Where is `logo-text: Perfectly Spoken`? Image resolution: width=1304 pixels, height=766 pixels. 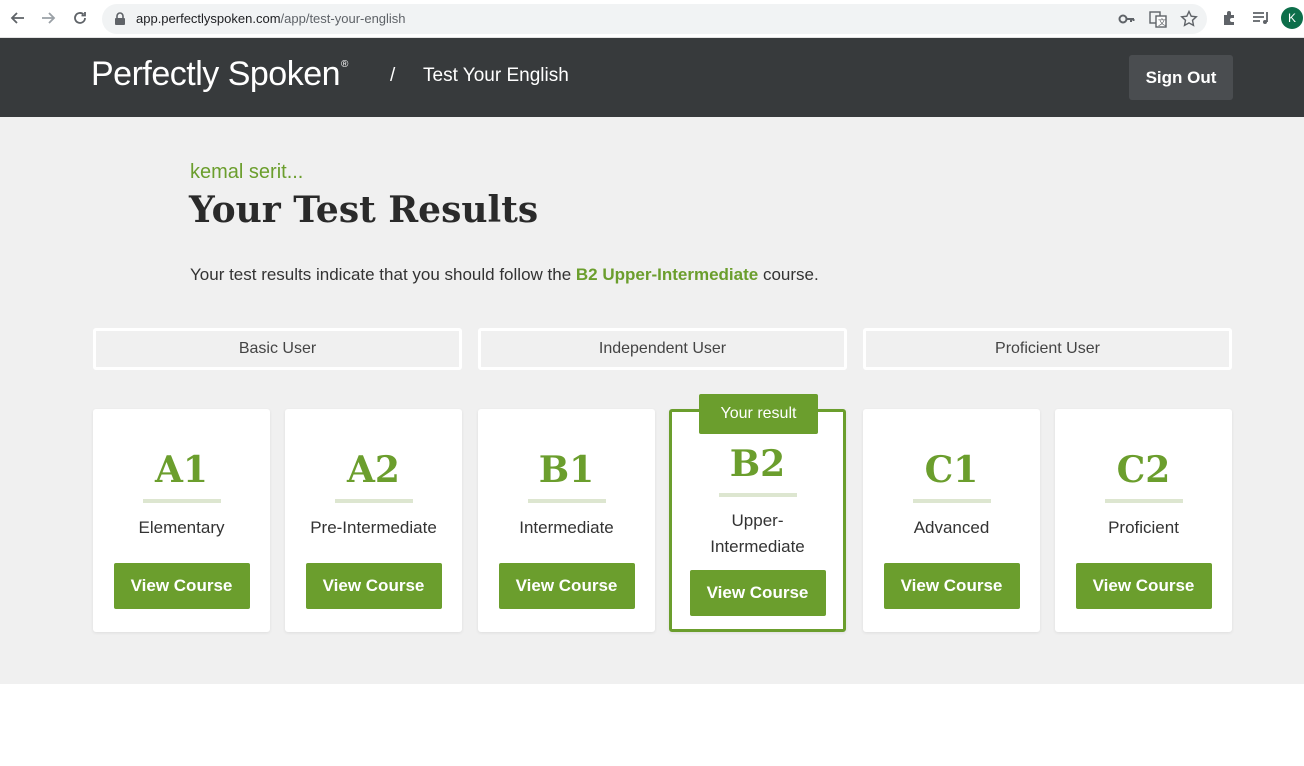 logo-text: Perfectly Spoken is located at coordinates (216, 74).